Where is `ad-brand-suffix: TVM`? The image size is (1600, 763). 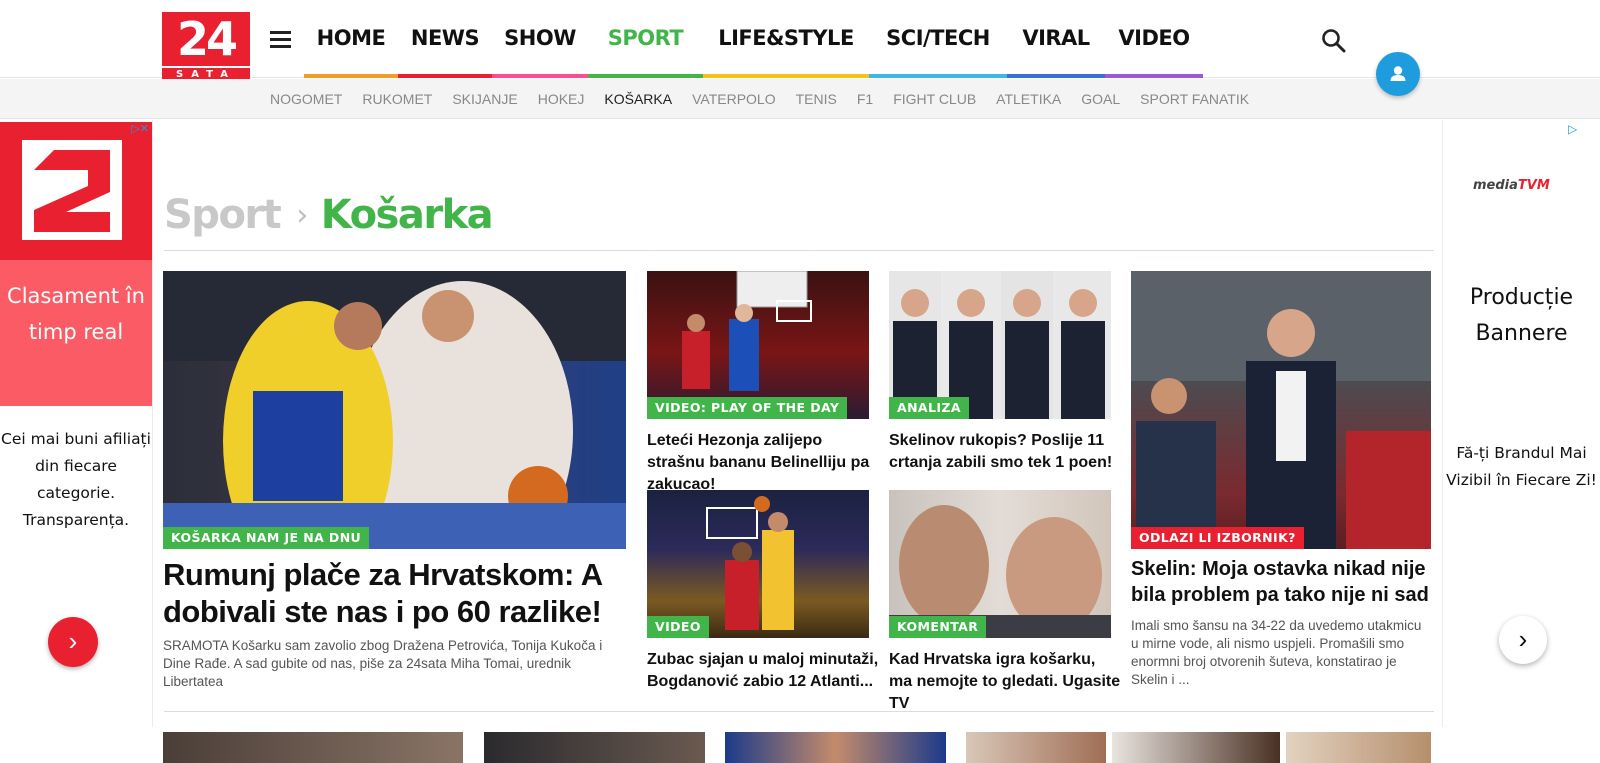 ad-brand-suffix: TVM is located at coordinates (1533, 185).